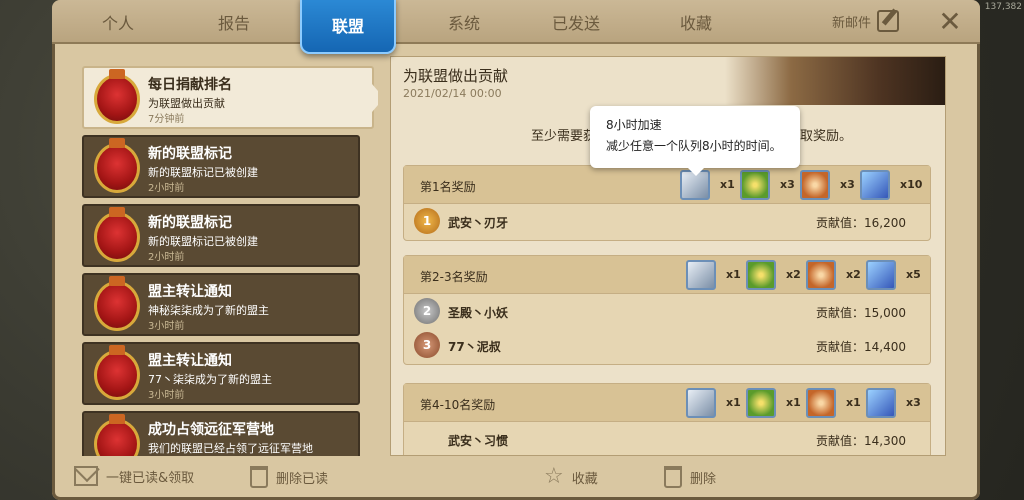 This screenshot has width=1024, height=500. What do you see at coordinates (452, 93) in the screenshot?
I see `detail-date: 2021/02/14 00:00` at bounding box center [452, 93].